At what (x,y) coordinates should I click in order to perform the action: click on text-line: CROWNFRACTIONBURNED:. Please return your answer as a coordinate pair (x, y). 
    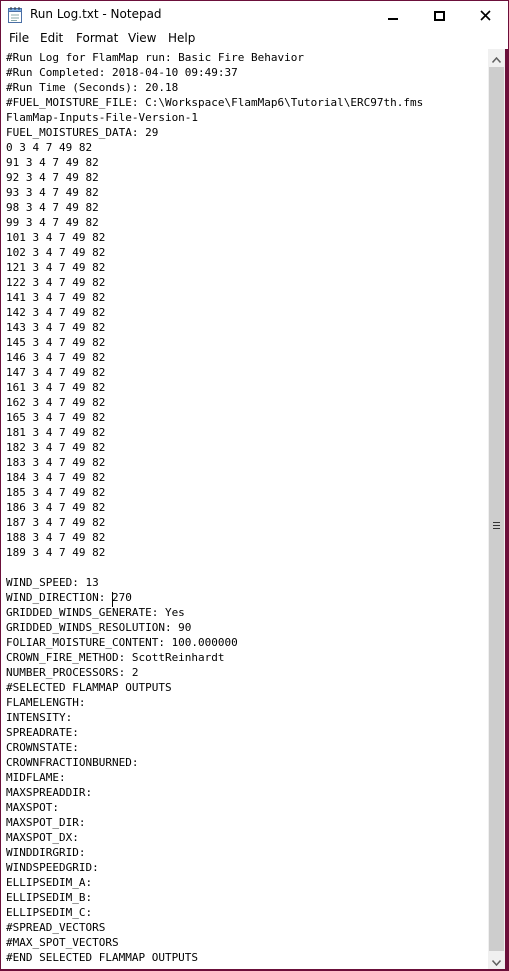
    Looking at the image, I should click on (72, 762).